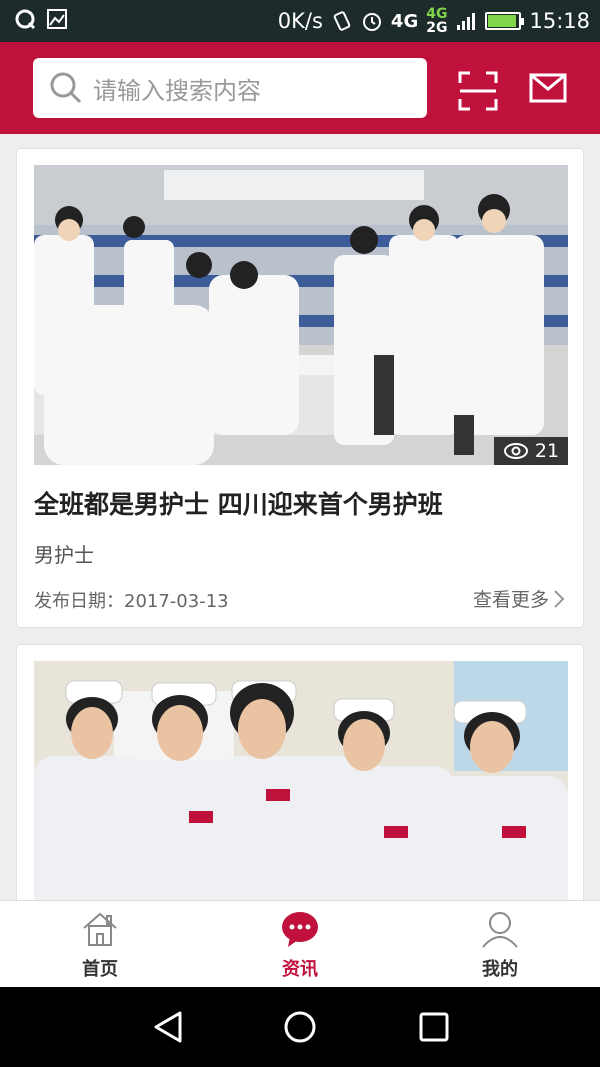  Describe the element at coordinates (547, 451) in the screenshot. I see `view-count: 21` at that location.